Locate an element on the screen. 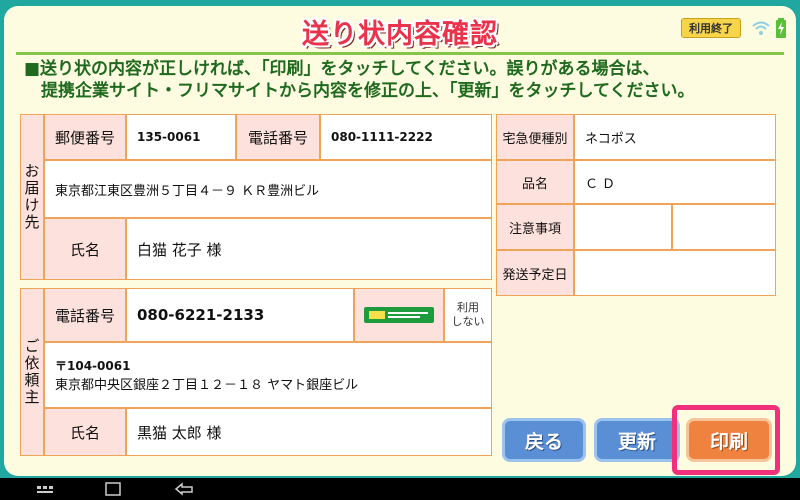  sender-section-label: ご依頼主 is located at coordinates (32, 372).